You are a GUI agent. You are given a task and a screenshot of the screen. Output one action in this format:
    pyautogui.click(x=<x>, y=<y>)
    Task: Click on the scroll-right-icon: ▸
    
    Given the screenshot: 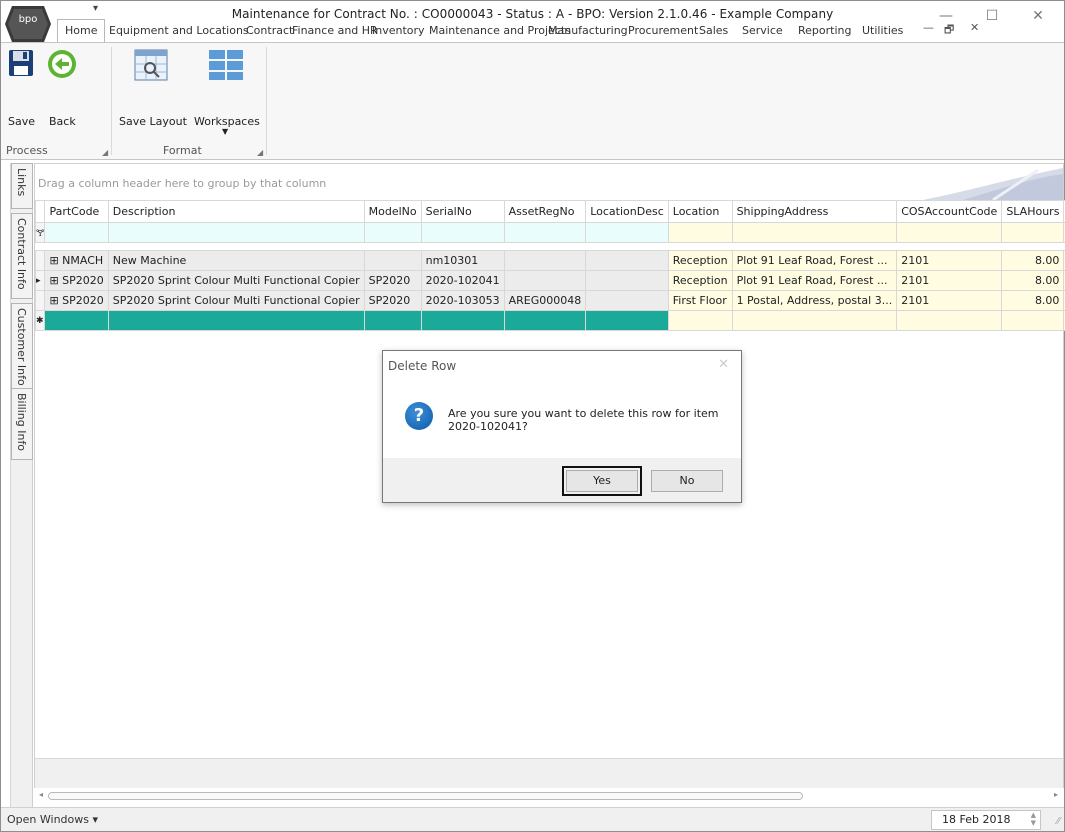 What is the action you would take?
    pyautogui.click(x=1056, y=794)
    